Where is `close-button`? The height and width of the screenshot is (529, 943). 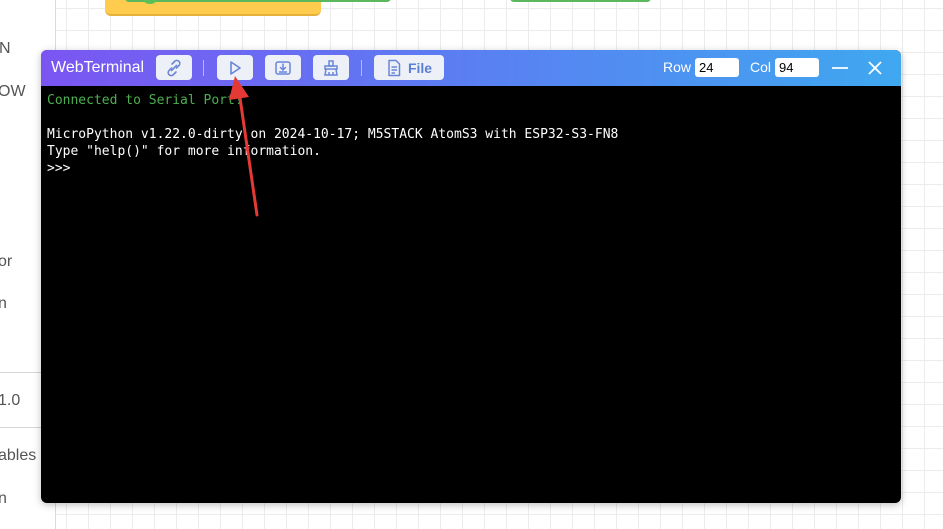 close-button is located at coordinates (875, 68).